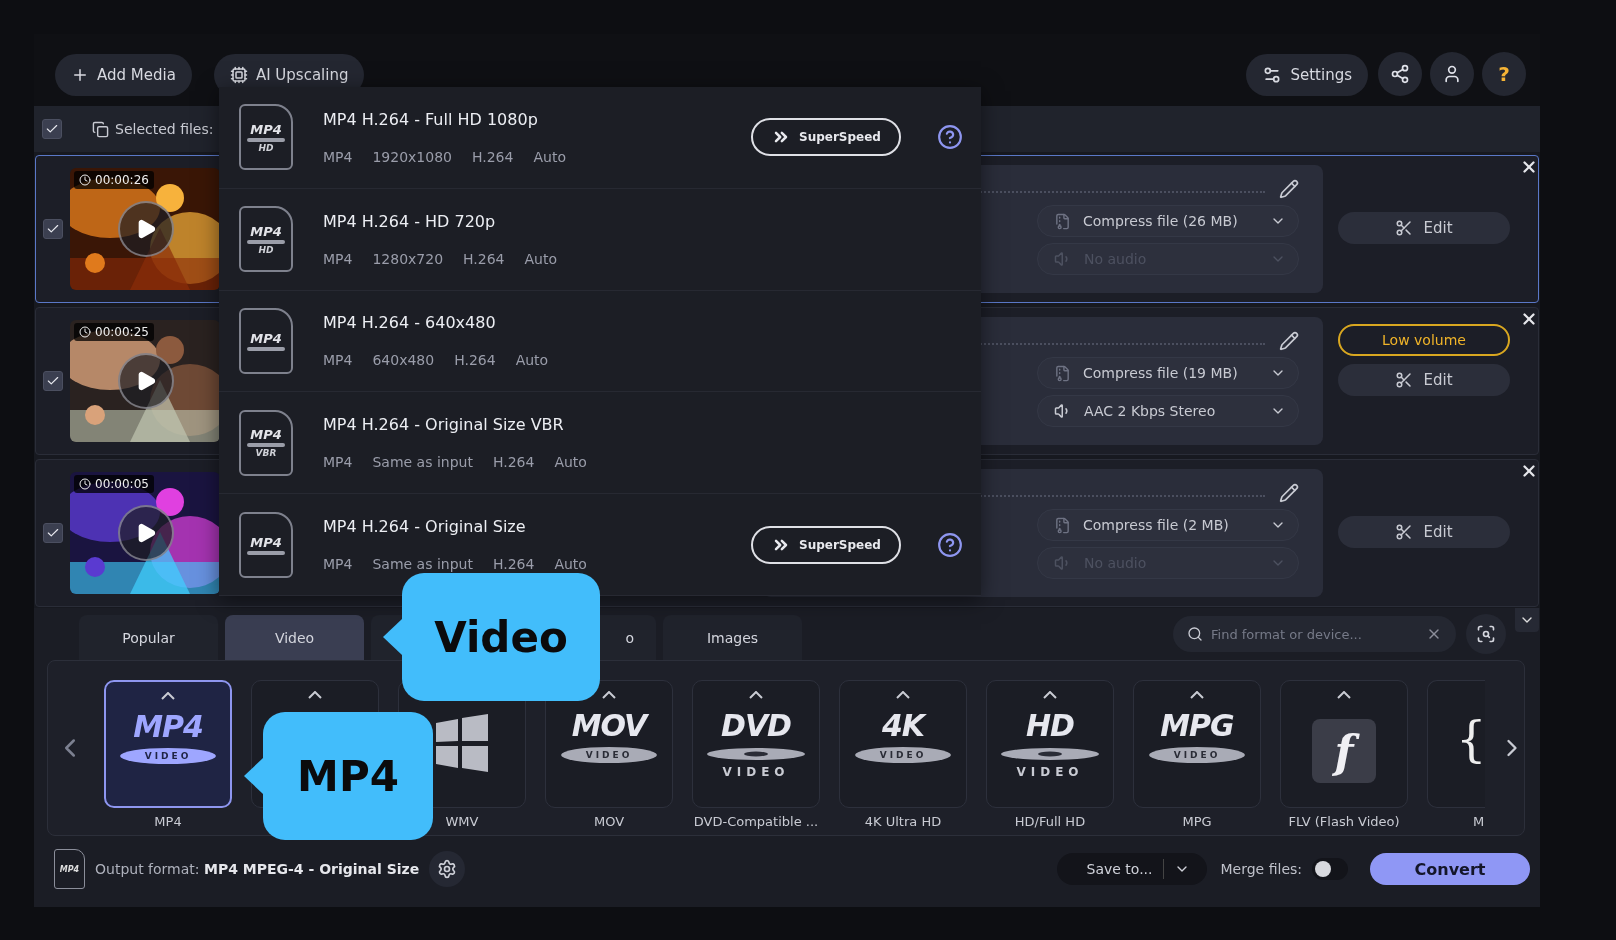  Describe the element at coordinates (462, 821) in the screenshot. I see `format-label: WMV` at that location.